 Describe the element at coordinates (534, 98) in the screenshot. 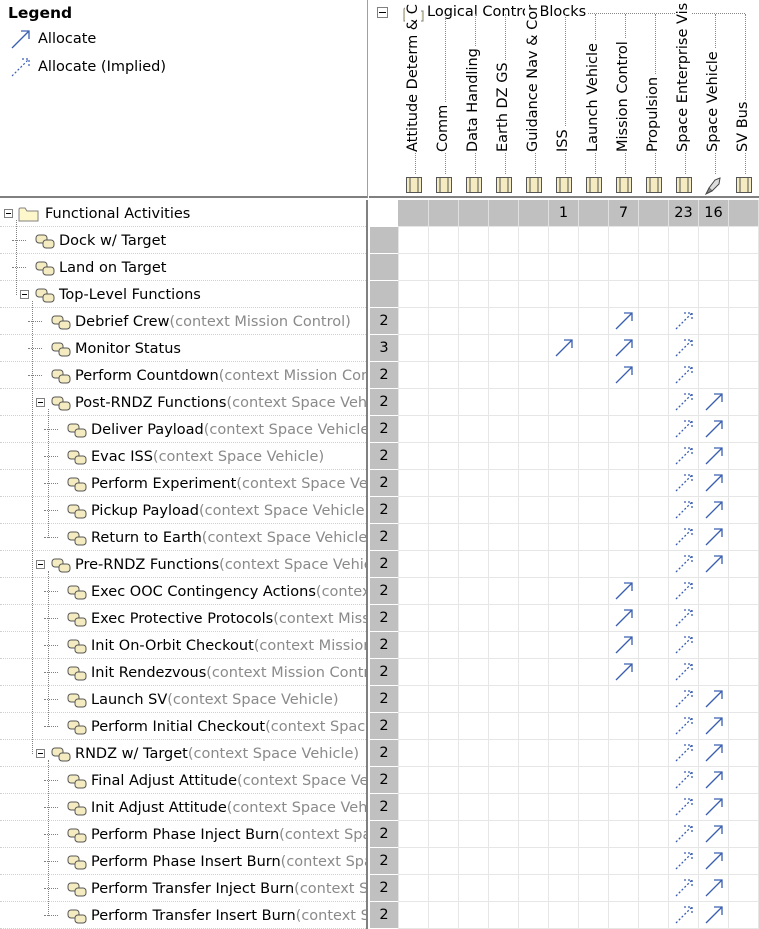

I see `column-header-guidance-nav-cor: Guidance Nav & Cor` at that location.